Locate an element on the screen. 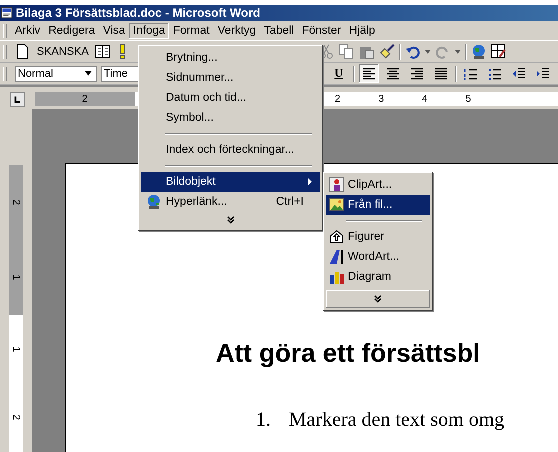 The height and width of the screenshot is (452, 558). table-pencil-icon is located at coordinates (498, 52).